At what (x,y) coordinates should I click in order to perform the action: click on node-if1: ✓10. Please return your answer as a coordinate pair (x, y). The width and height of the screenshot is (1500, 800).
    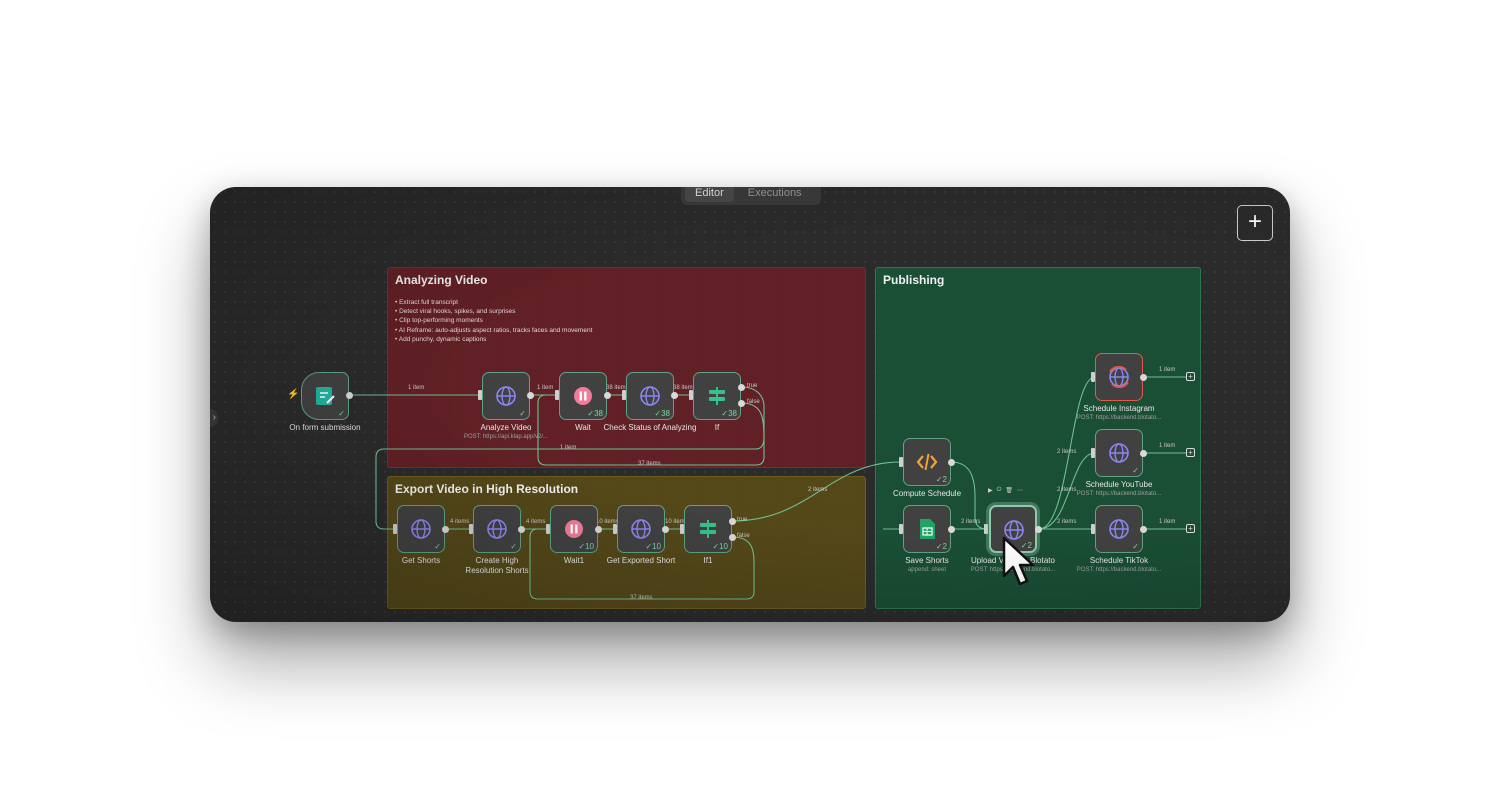
    Looking at the image, I should click on (708, 529).